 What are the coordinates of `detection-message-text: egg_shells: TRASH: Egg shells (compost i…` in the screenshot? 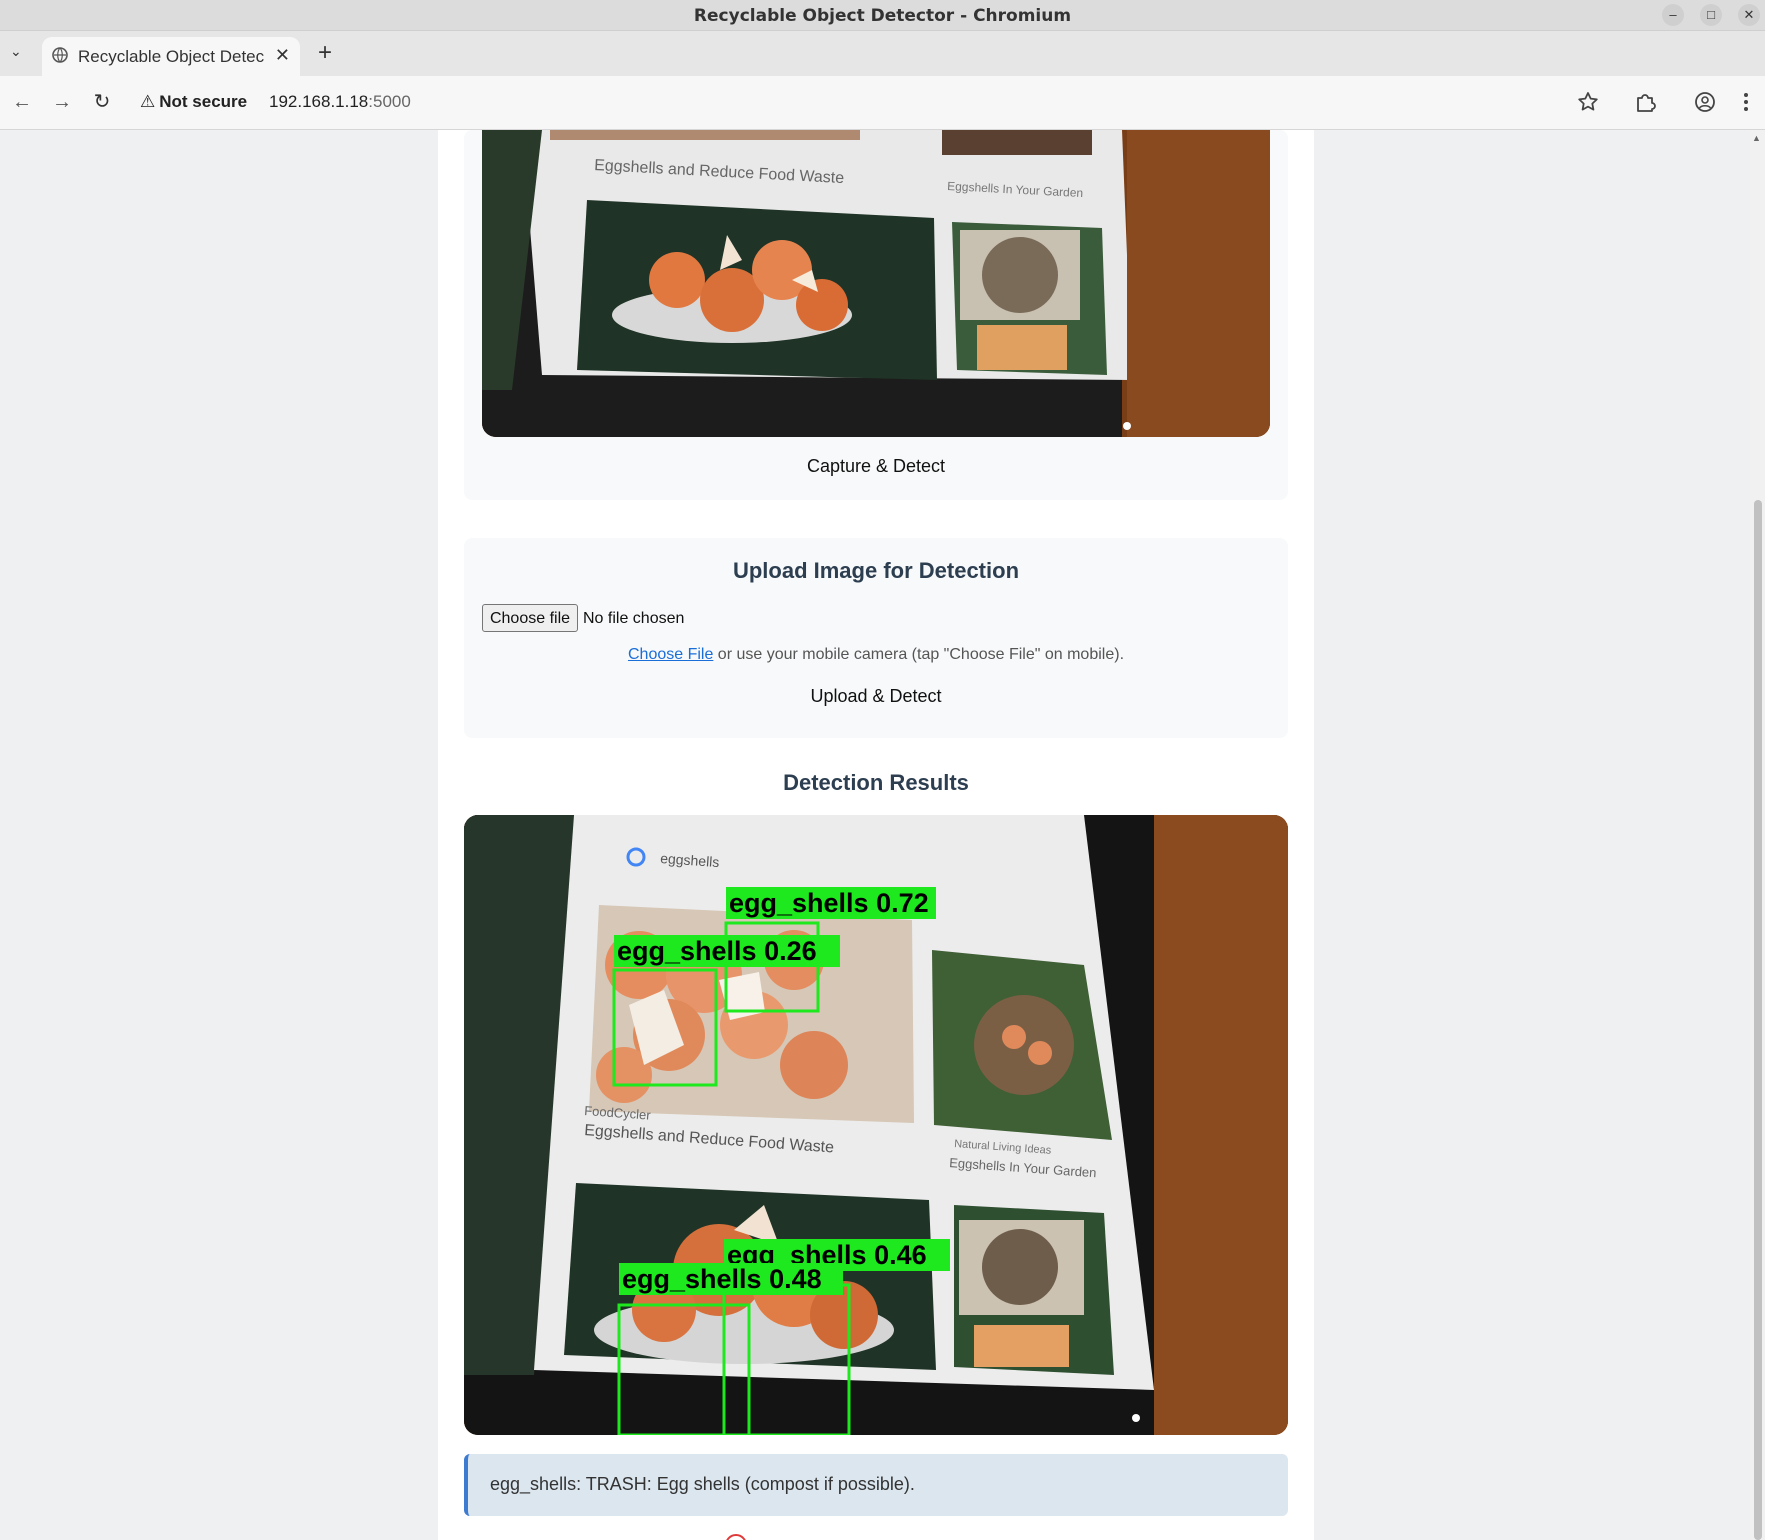 It's located at (702, 1484).